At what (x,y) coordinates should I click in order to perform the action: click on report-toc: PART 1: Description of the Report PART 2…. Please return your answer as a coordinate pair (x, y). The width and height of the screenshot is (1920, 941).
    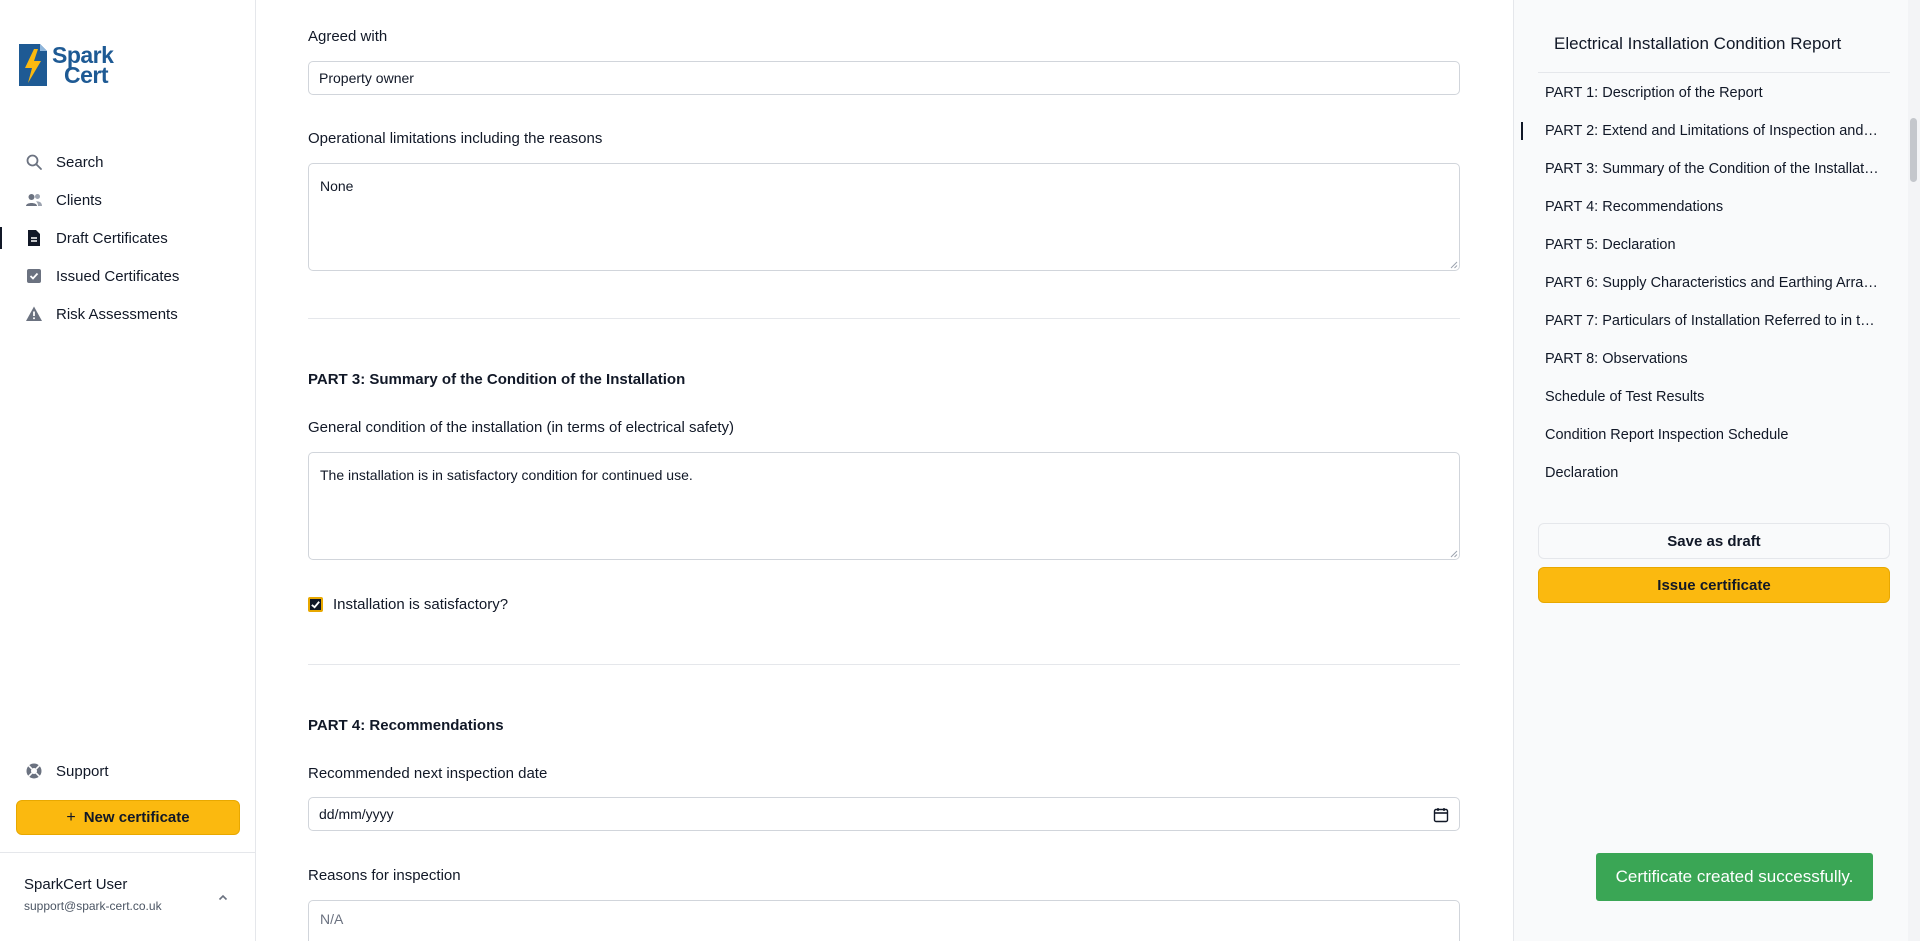
    Looking at the image, I should click on (1704, 283).